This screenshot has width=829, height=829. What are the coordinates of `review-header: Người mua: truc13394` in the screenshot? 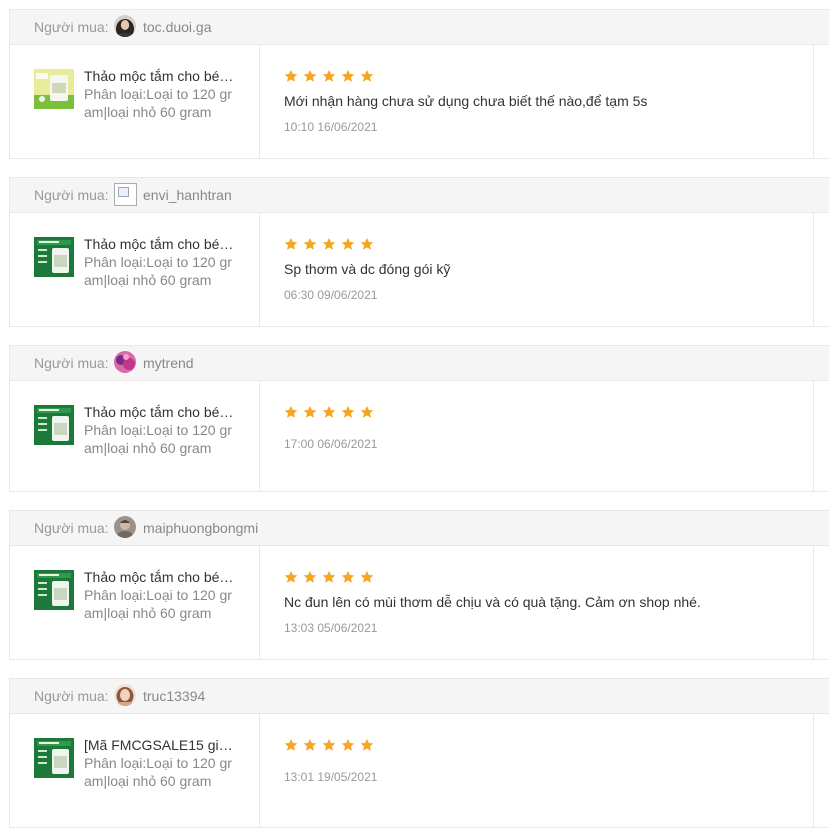 It's located at (419, 696).